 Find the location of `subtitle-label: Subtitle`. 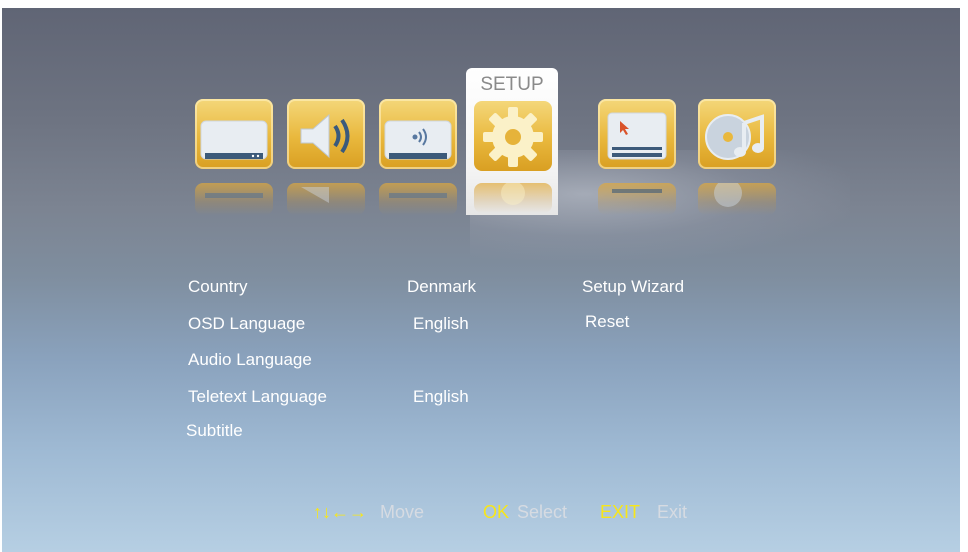

subtitle-label: Subtitle is located at coordinates (214, 431).